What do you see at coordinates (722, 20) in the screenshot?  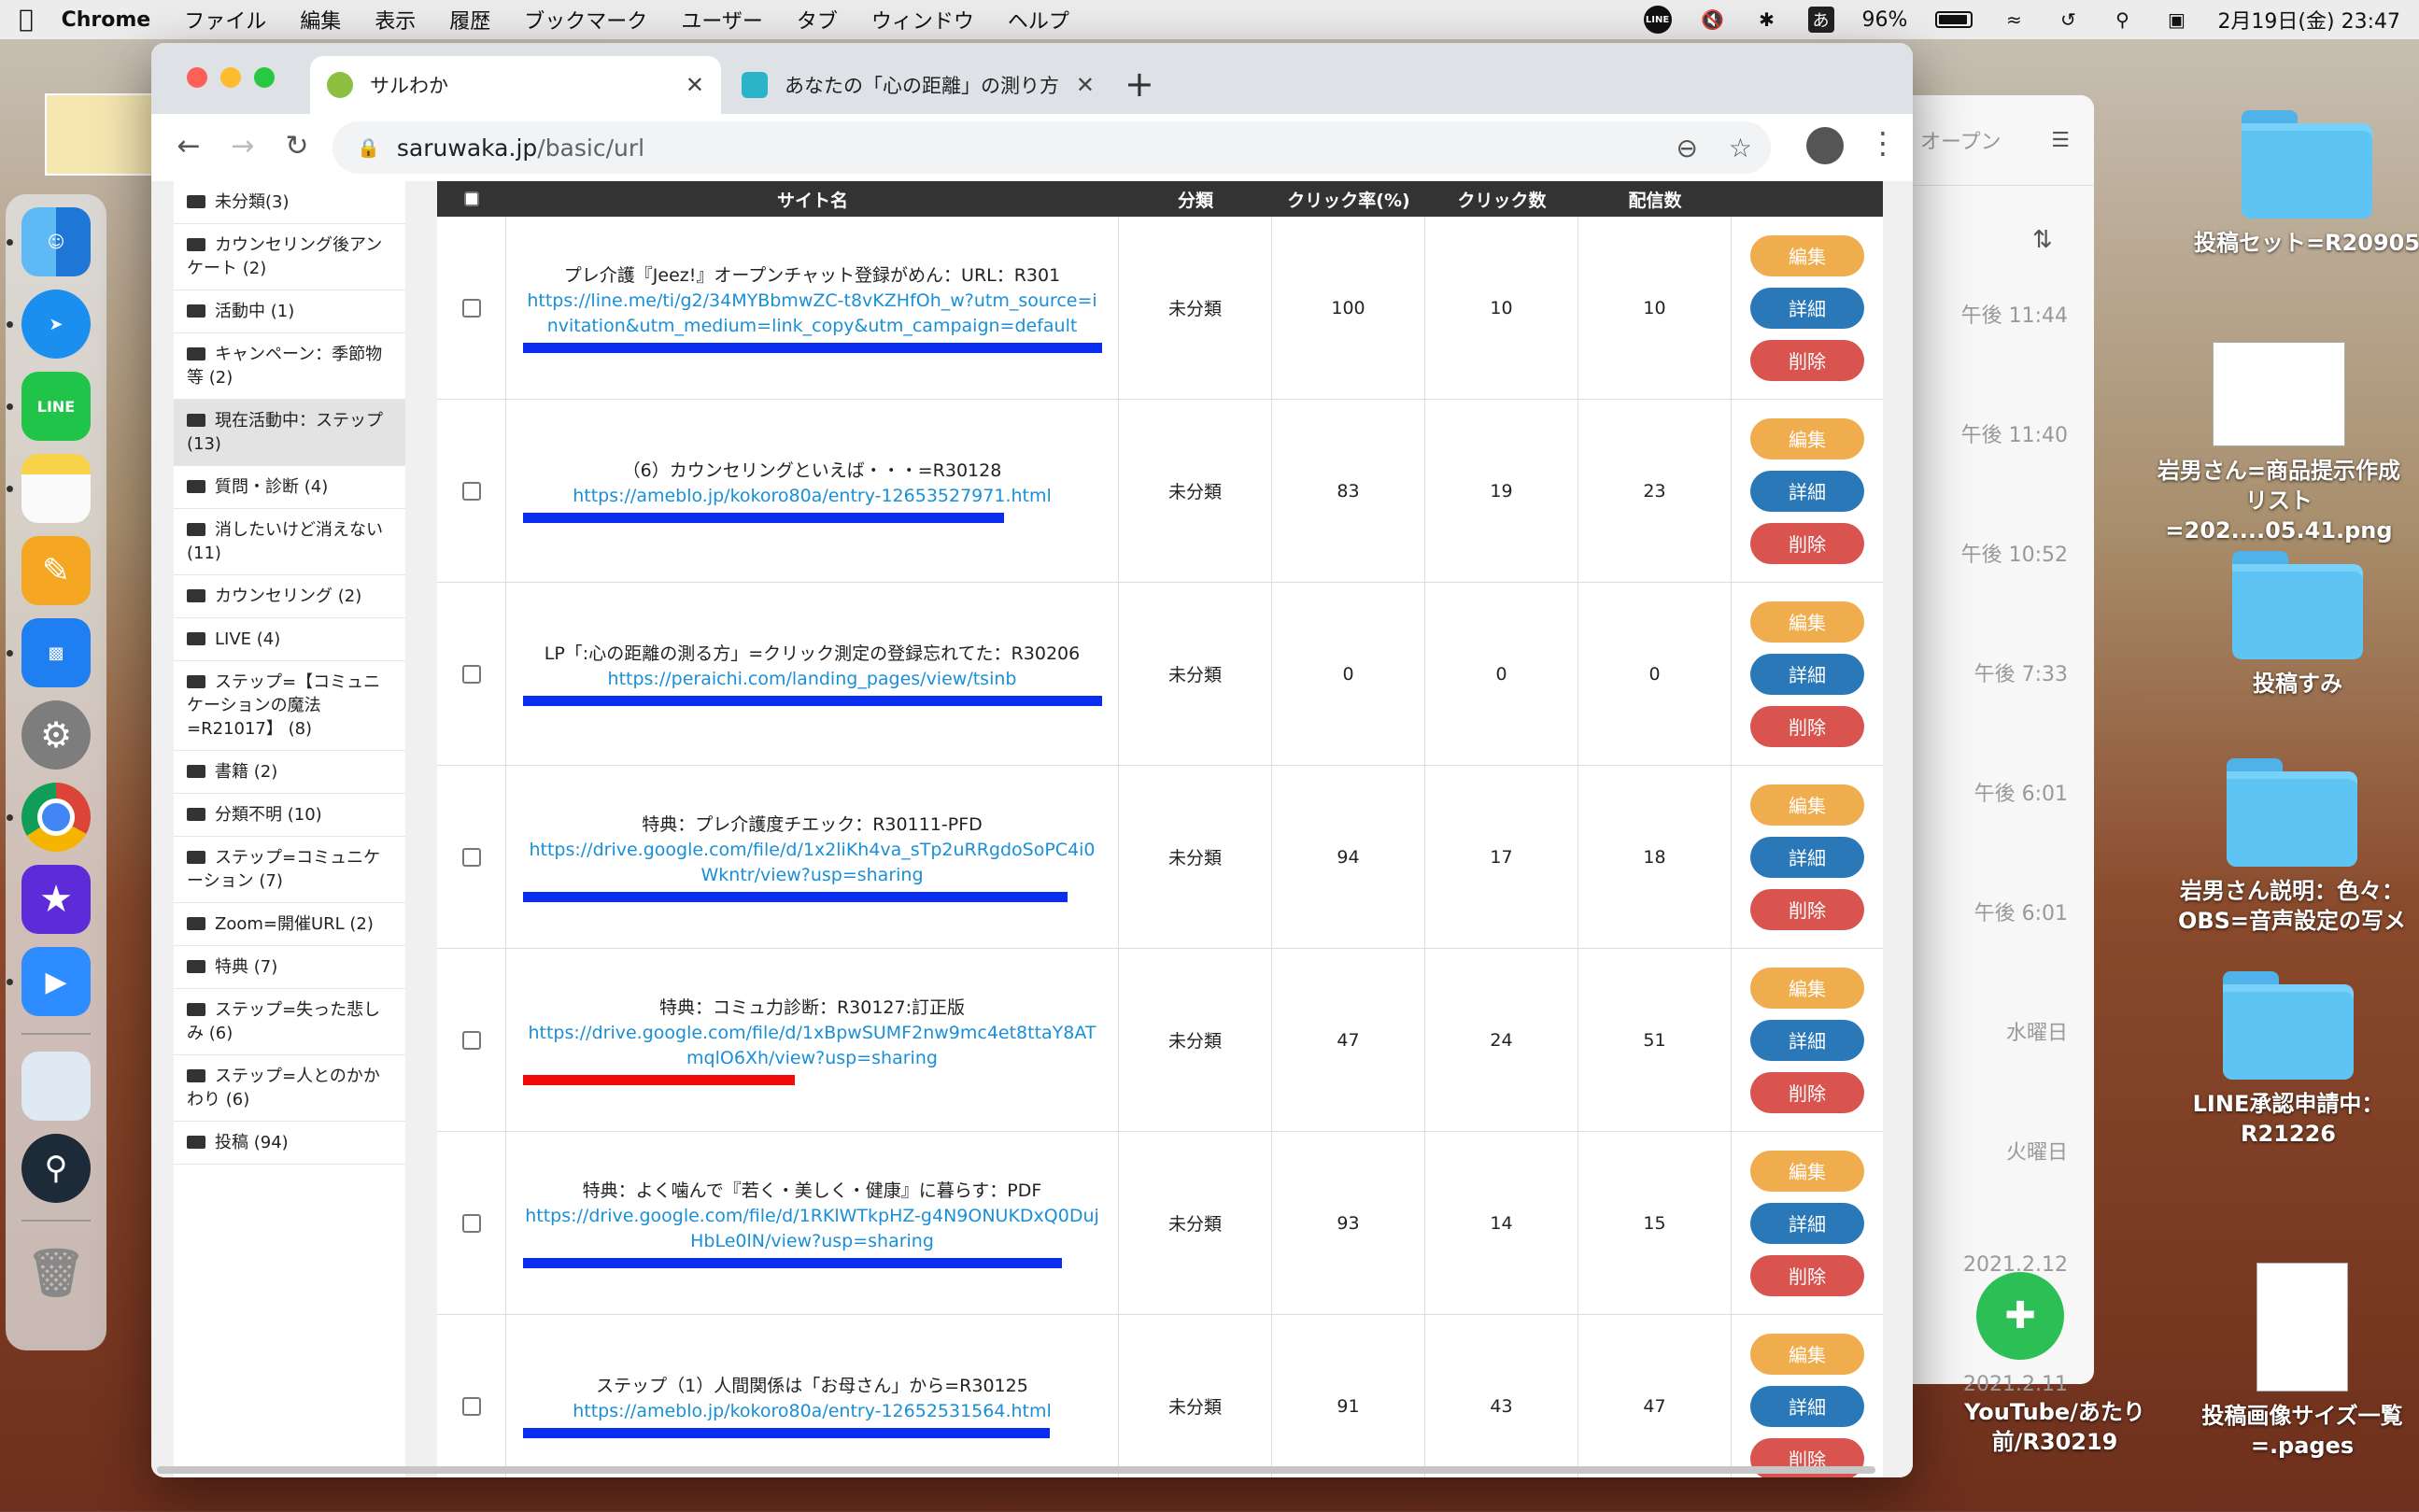 I see `menu-users: ユーザー` at bounding box center [722, 20].